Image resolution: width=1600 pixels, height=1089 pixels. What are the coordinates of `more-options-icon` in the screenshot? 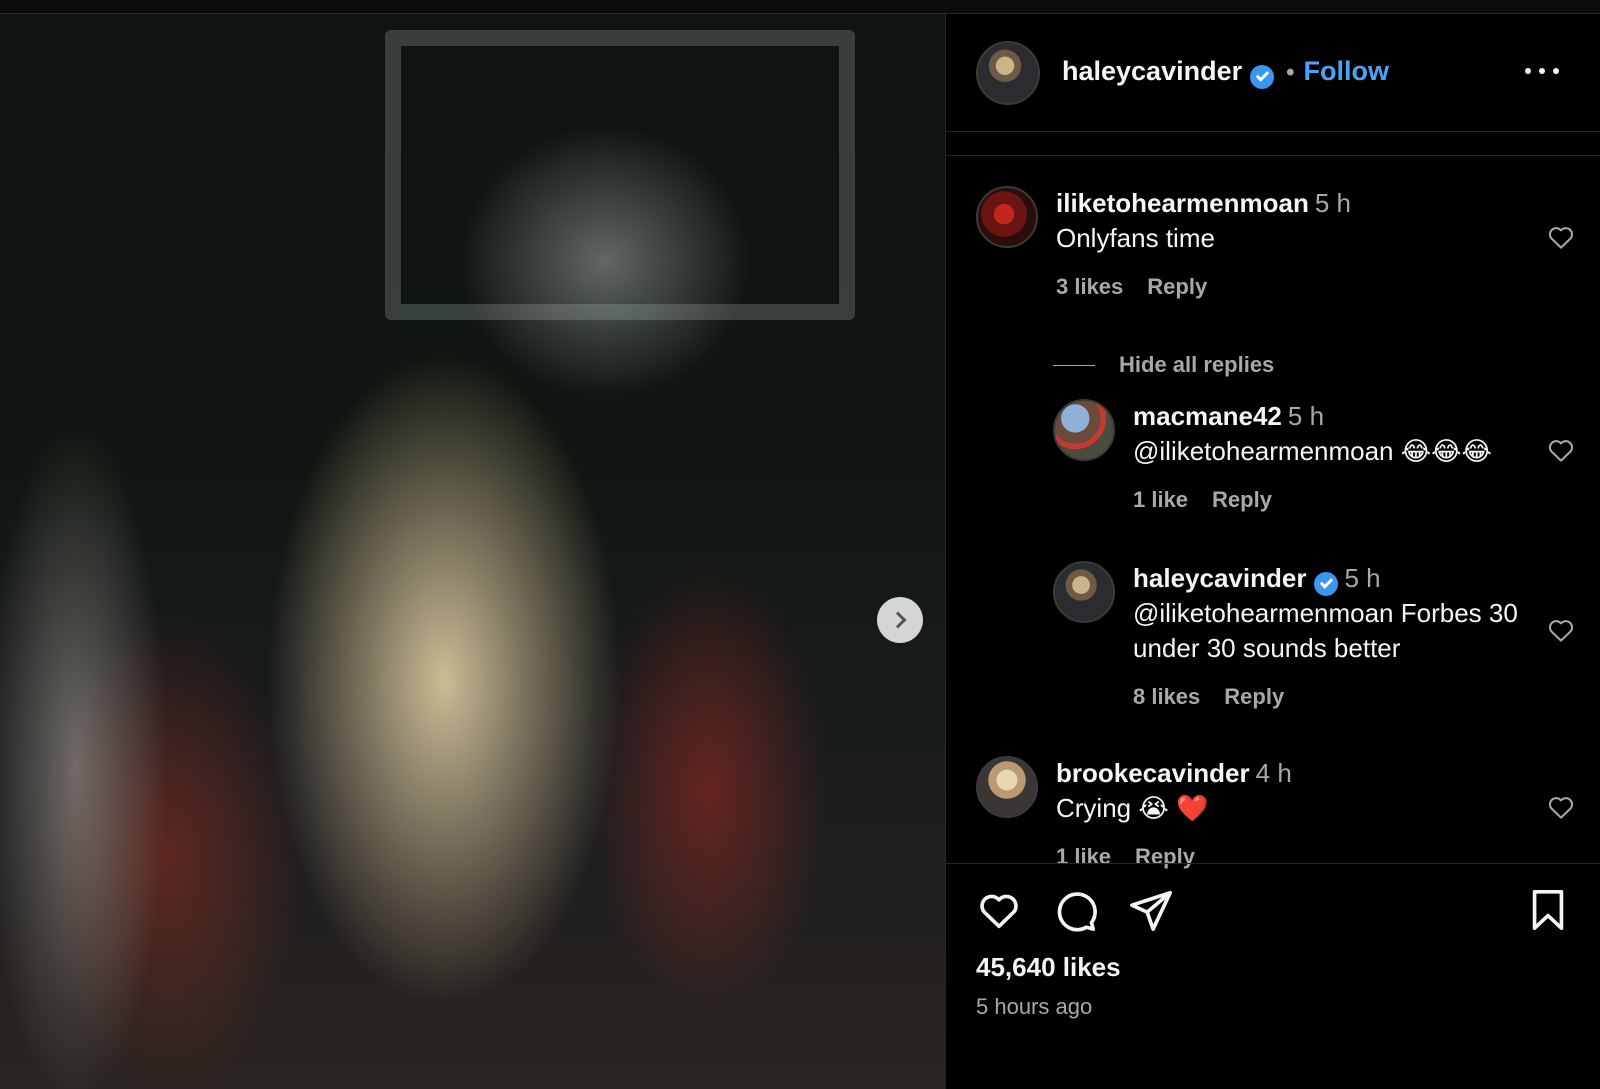 It's located at (1542, 72).